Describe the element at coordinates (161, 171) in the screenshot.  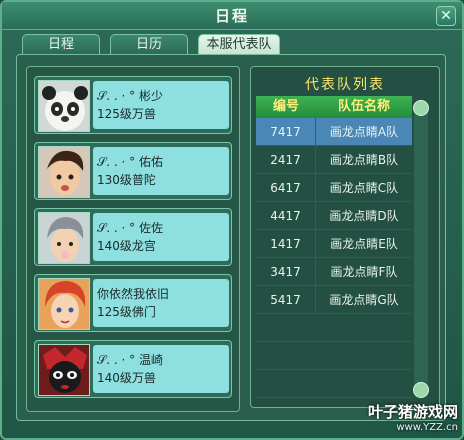
I see `member-info: 𝒮. . · ° 佑佑 130级普陀` at that location.